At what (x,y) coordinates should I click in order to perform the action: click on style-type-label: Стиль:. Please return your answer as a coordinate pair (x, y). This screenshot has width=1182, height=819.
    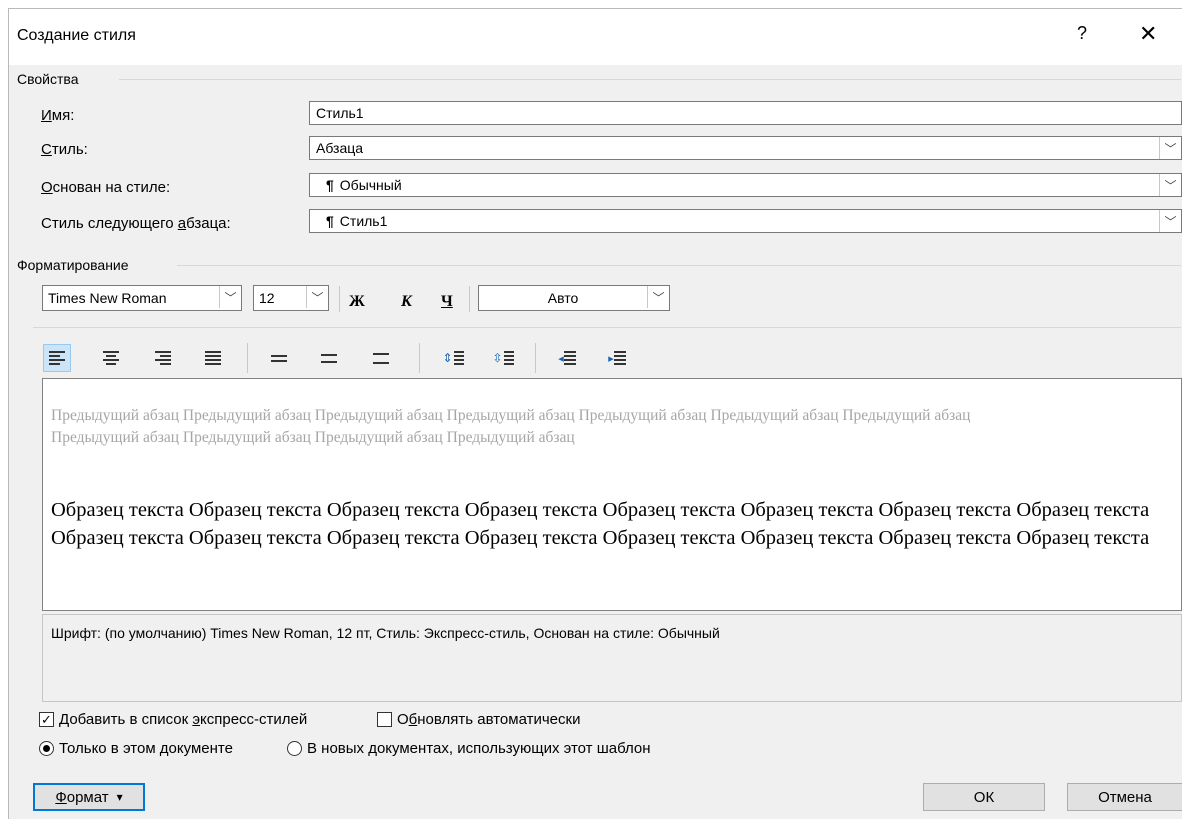
    Looking at the image, I should click on (64, 149).